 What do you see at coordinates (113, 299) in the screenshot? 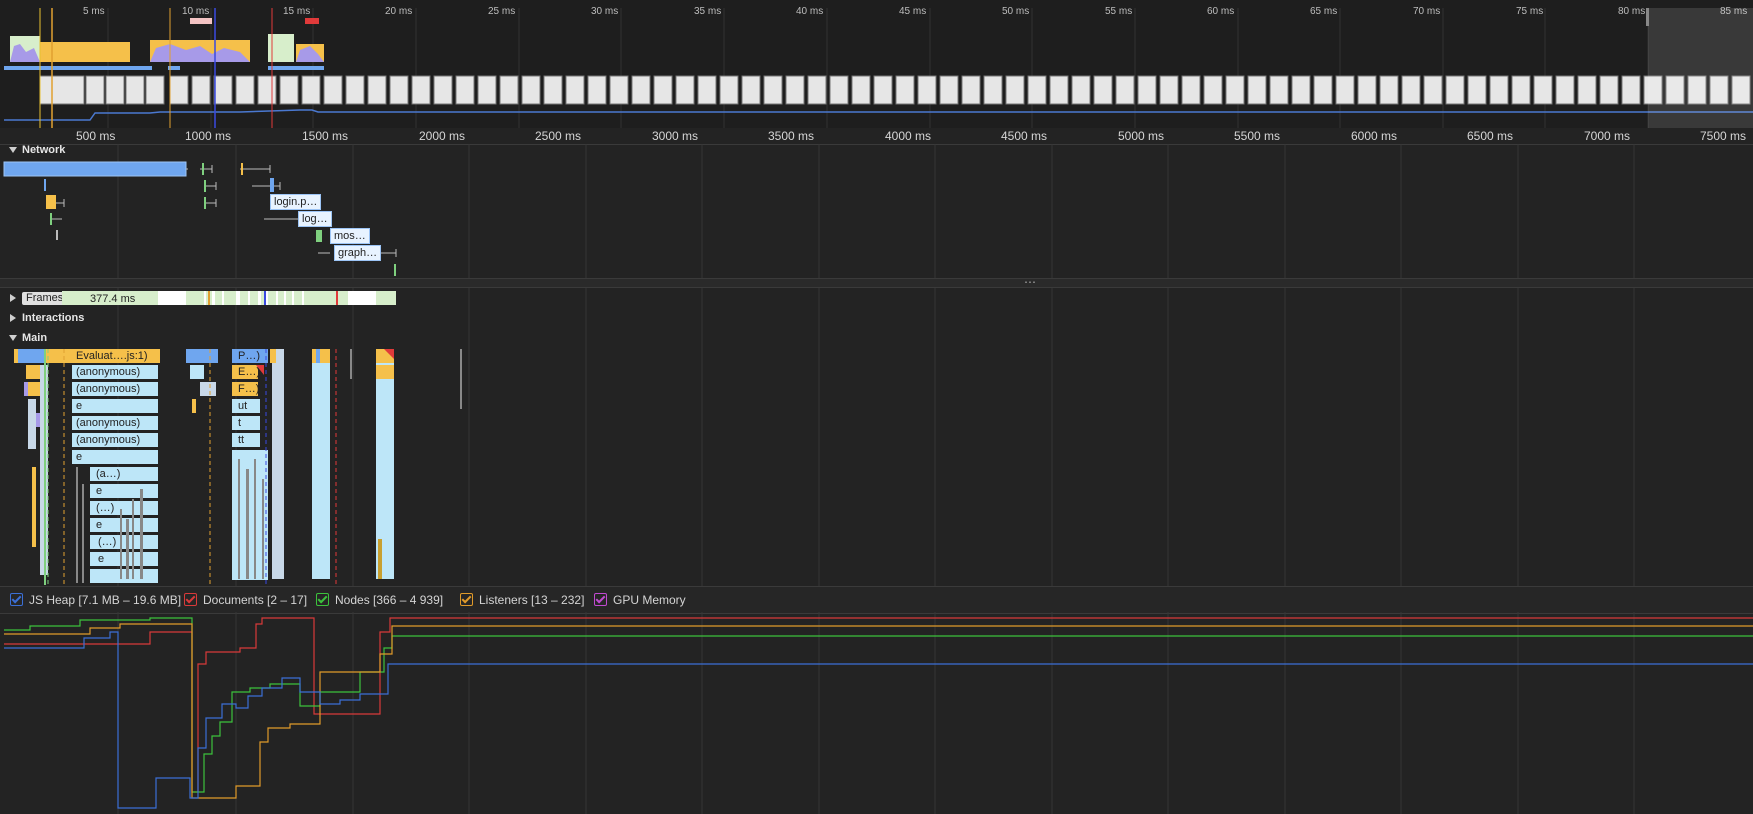
I see `frame-duration: 377.4 ms` at bounding box center [113, 299].